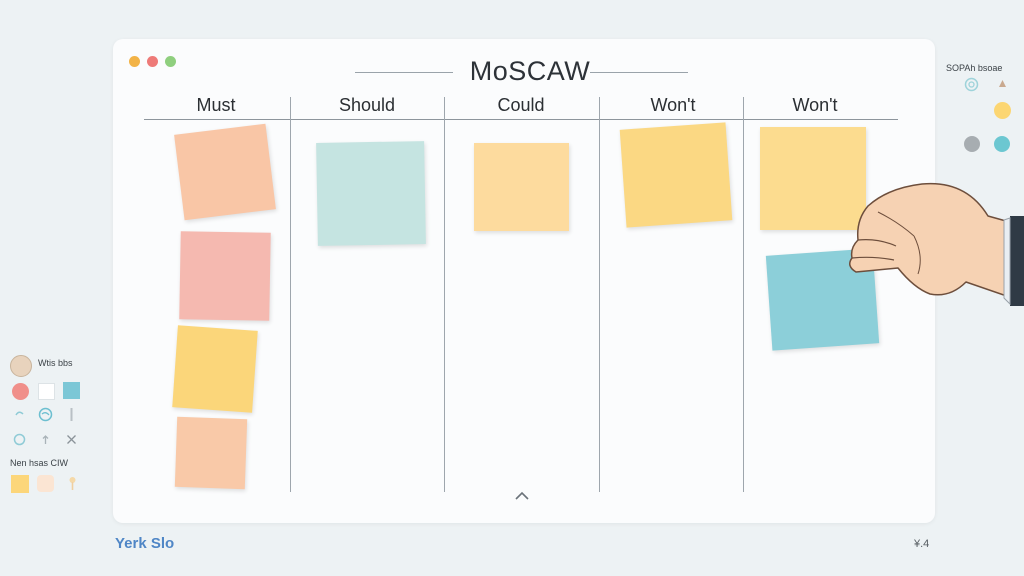 This screenshot has height=576, width=1024. What do you see at coordinates (19, 414) in the screenshot?
I see `swirl-icon` at bounding box center [19, 414].